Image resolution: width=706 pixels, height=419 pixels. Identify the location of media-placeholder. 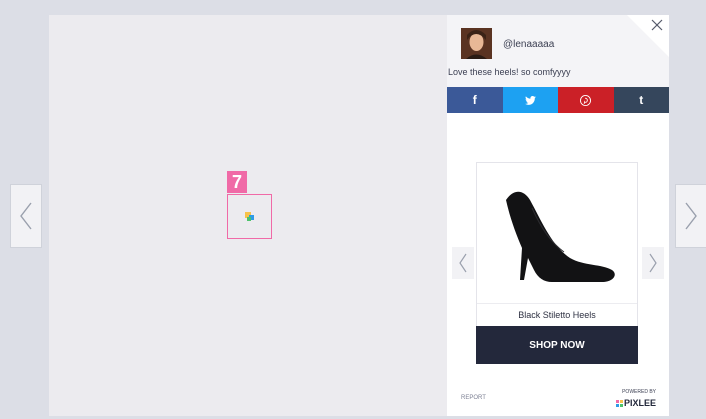
(249, 216).